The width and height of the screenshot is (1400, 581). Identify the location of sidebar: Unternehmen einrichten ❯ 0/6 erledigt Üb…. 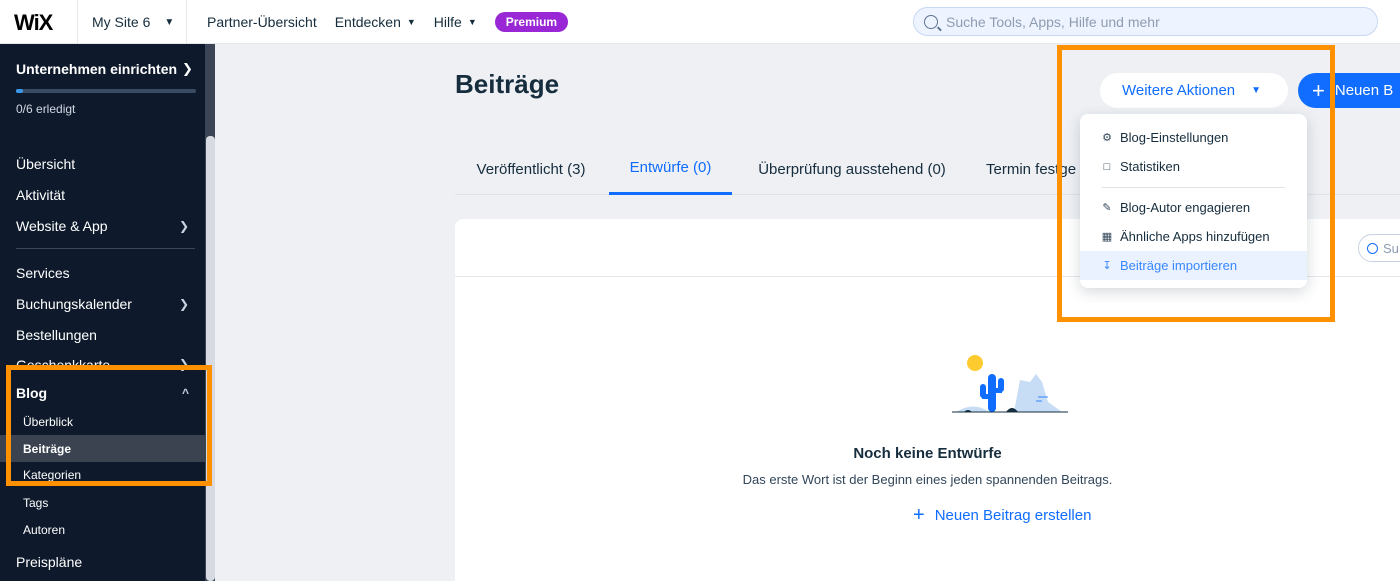
(107, 312).